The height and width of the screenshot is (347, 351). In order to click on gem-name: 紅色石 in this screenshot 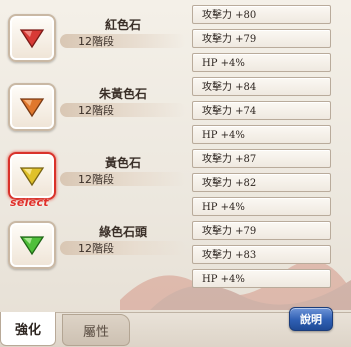, I will do `click(122, 25)`.